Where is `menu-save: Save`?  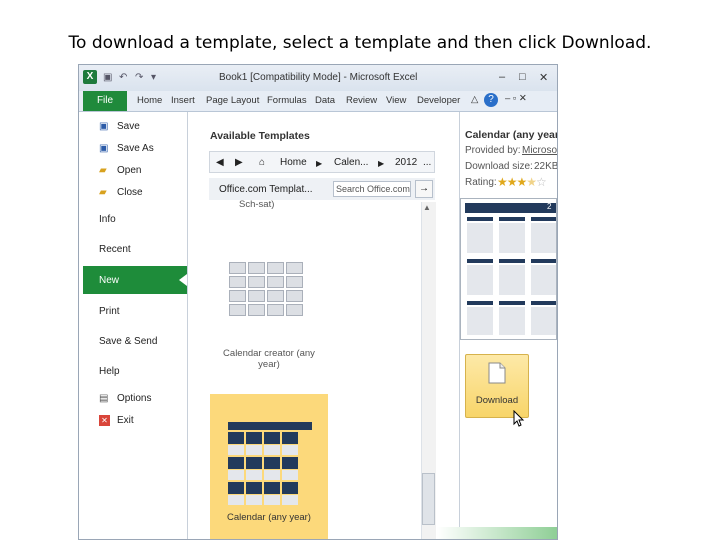 menu-save: Save is located at coordinates (128, 126).